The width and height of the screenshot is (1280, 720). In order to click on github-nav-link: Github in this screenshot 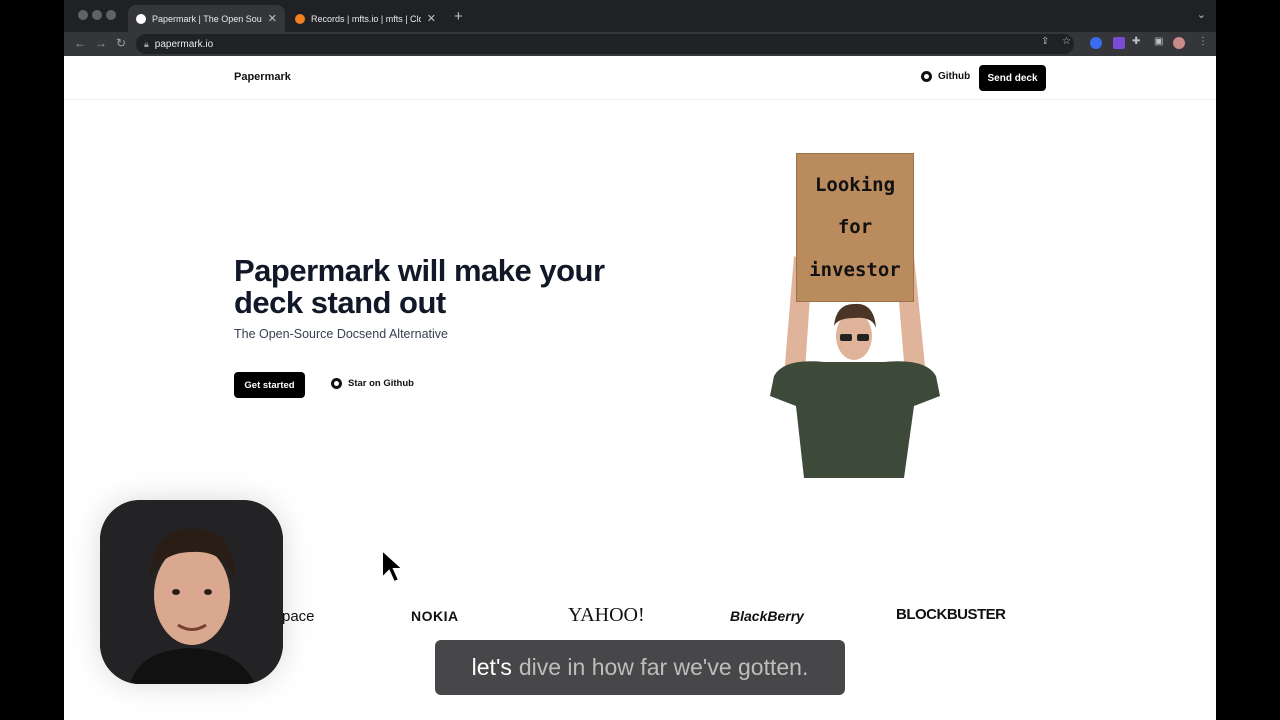, I will do `click(945, 76)`.